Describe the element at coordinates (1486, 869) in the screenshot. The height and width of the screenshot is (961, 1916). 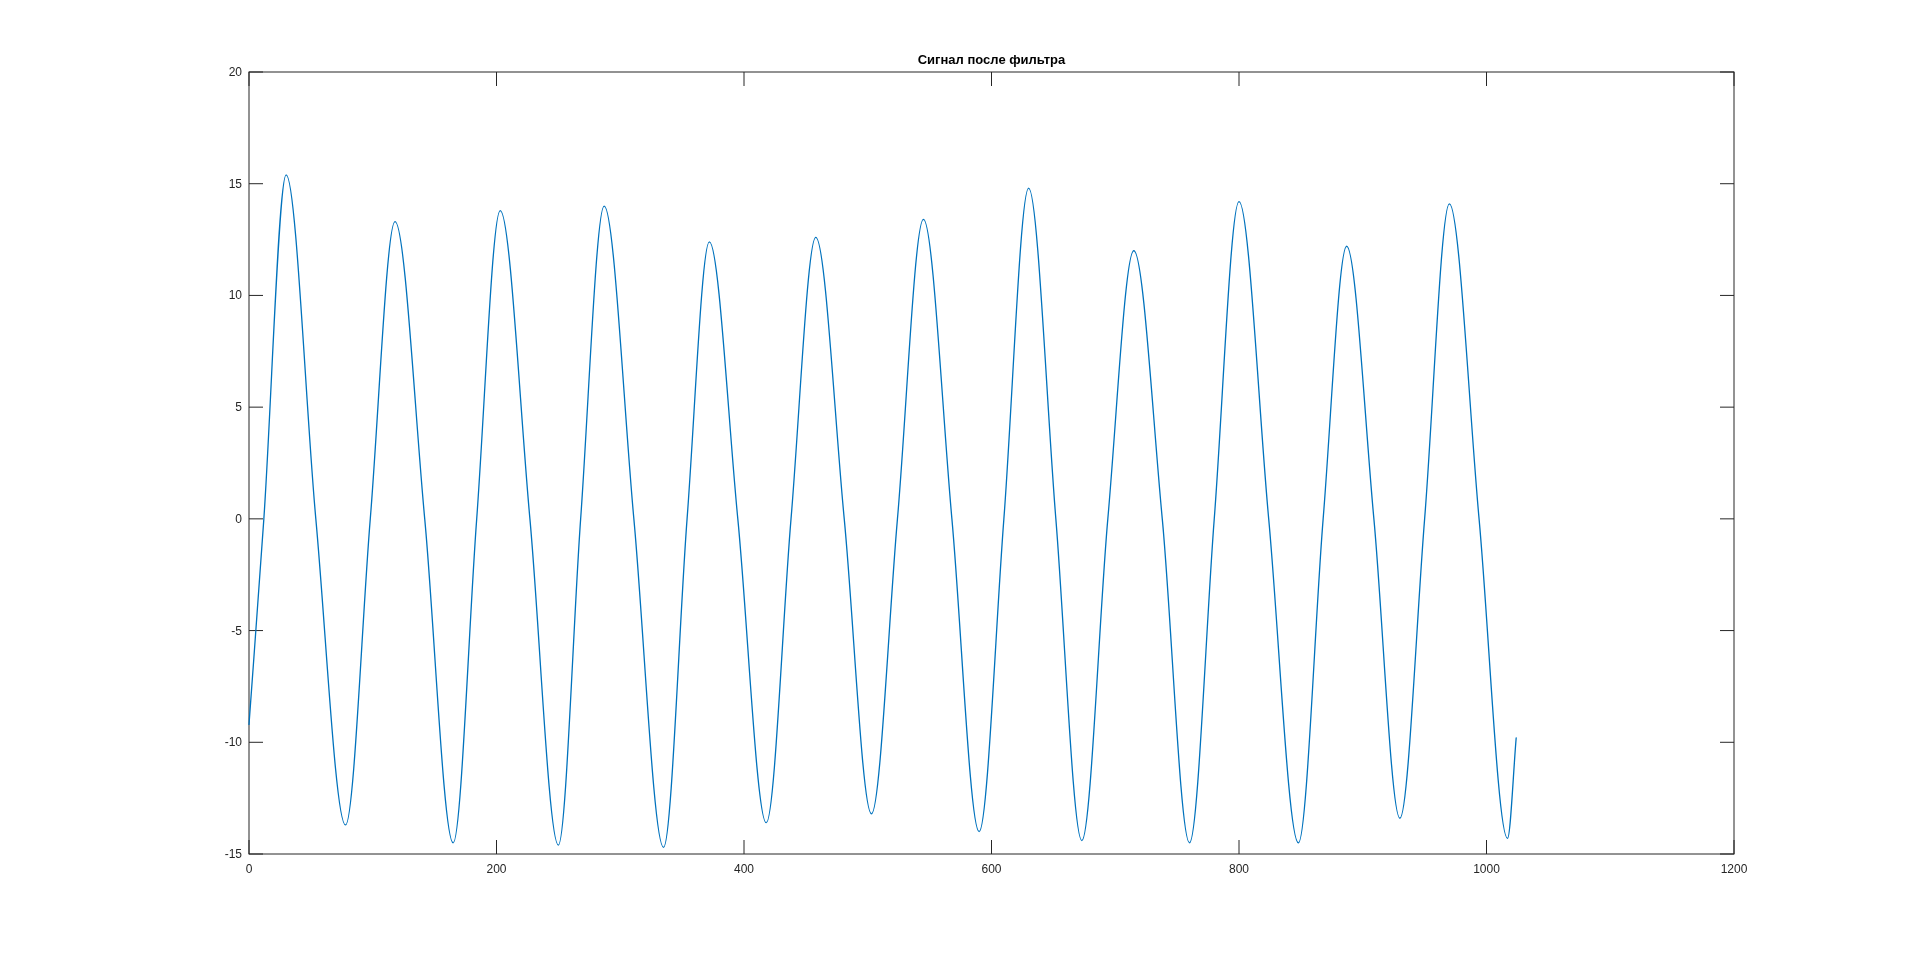
I see `x-tick-label: 1000` at that location.